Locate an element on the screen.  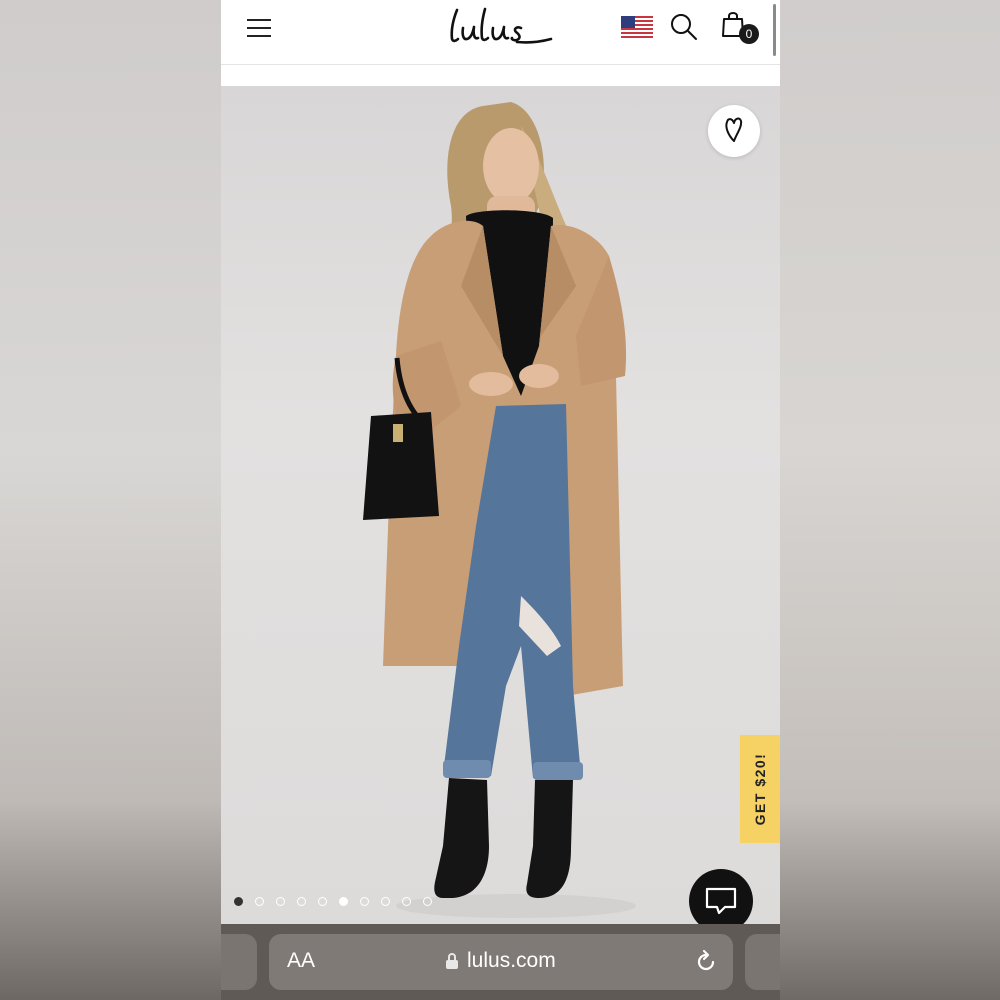
gallery-pagination is located at coordinates (333, 903).